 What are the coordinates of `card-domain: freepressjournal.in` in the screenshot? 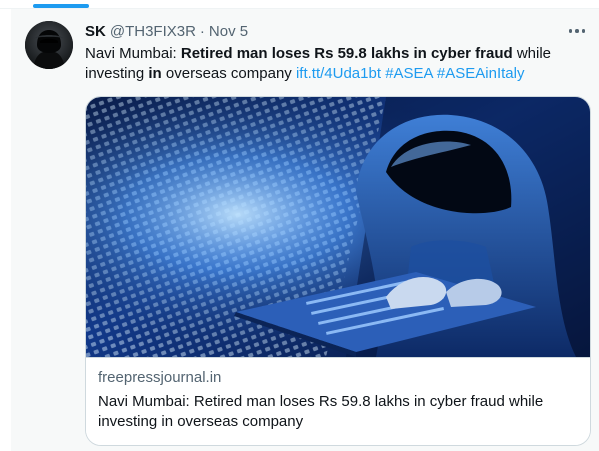 It's located at (160, 377).